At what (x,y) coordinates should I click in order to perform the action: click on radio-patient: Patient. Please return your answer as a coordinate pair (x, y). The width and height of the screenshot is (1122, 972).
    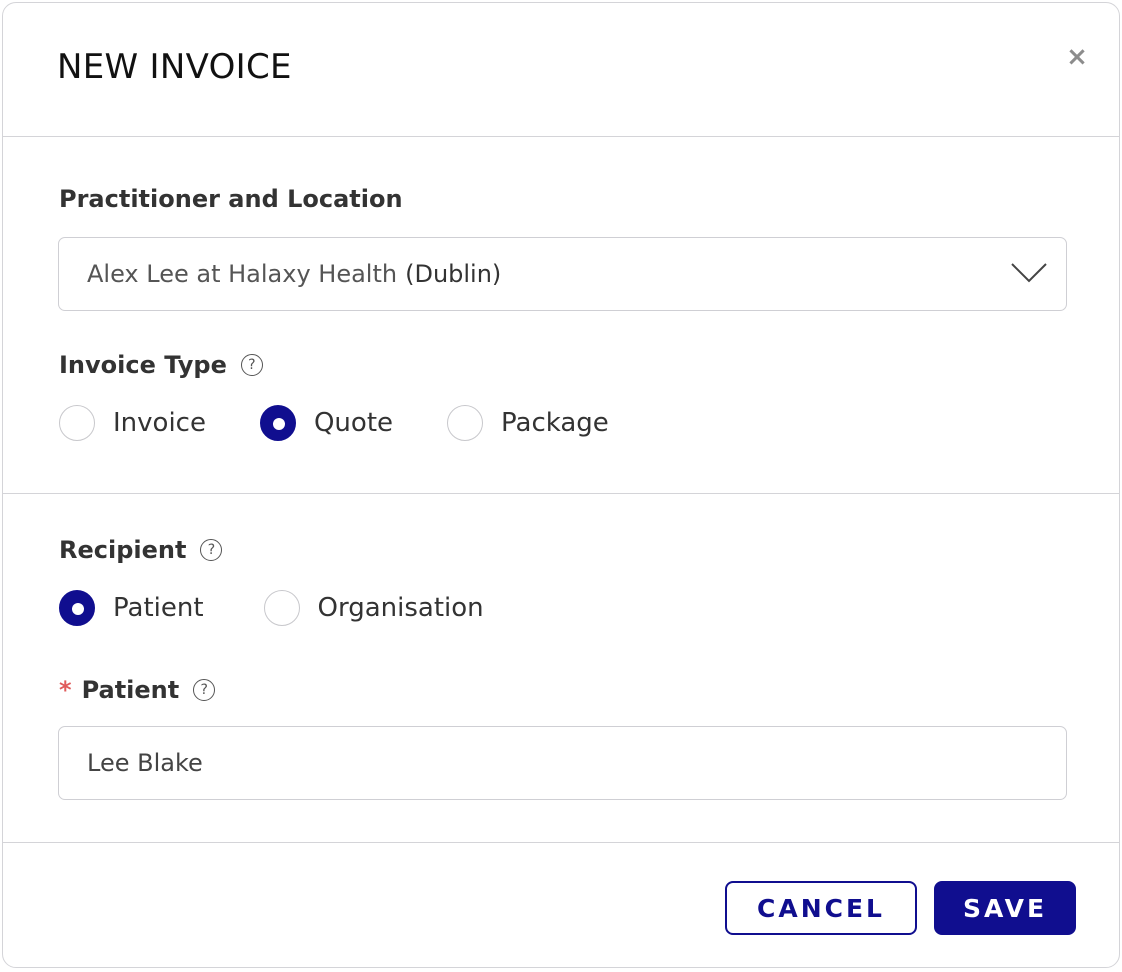
    Looking at the image, I should click on (131, 608).